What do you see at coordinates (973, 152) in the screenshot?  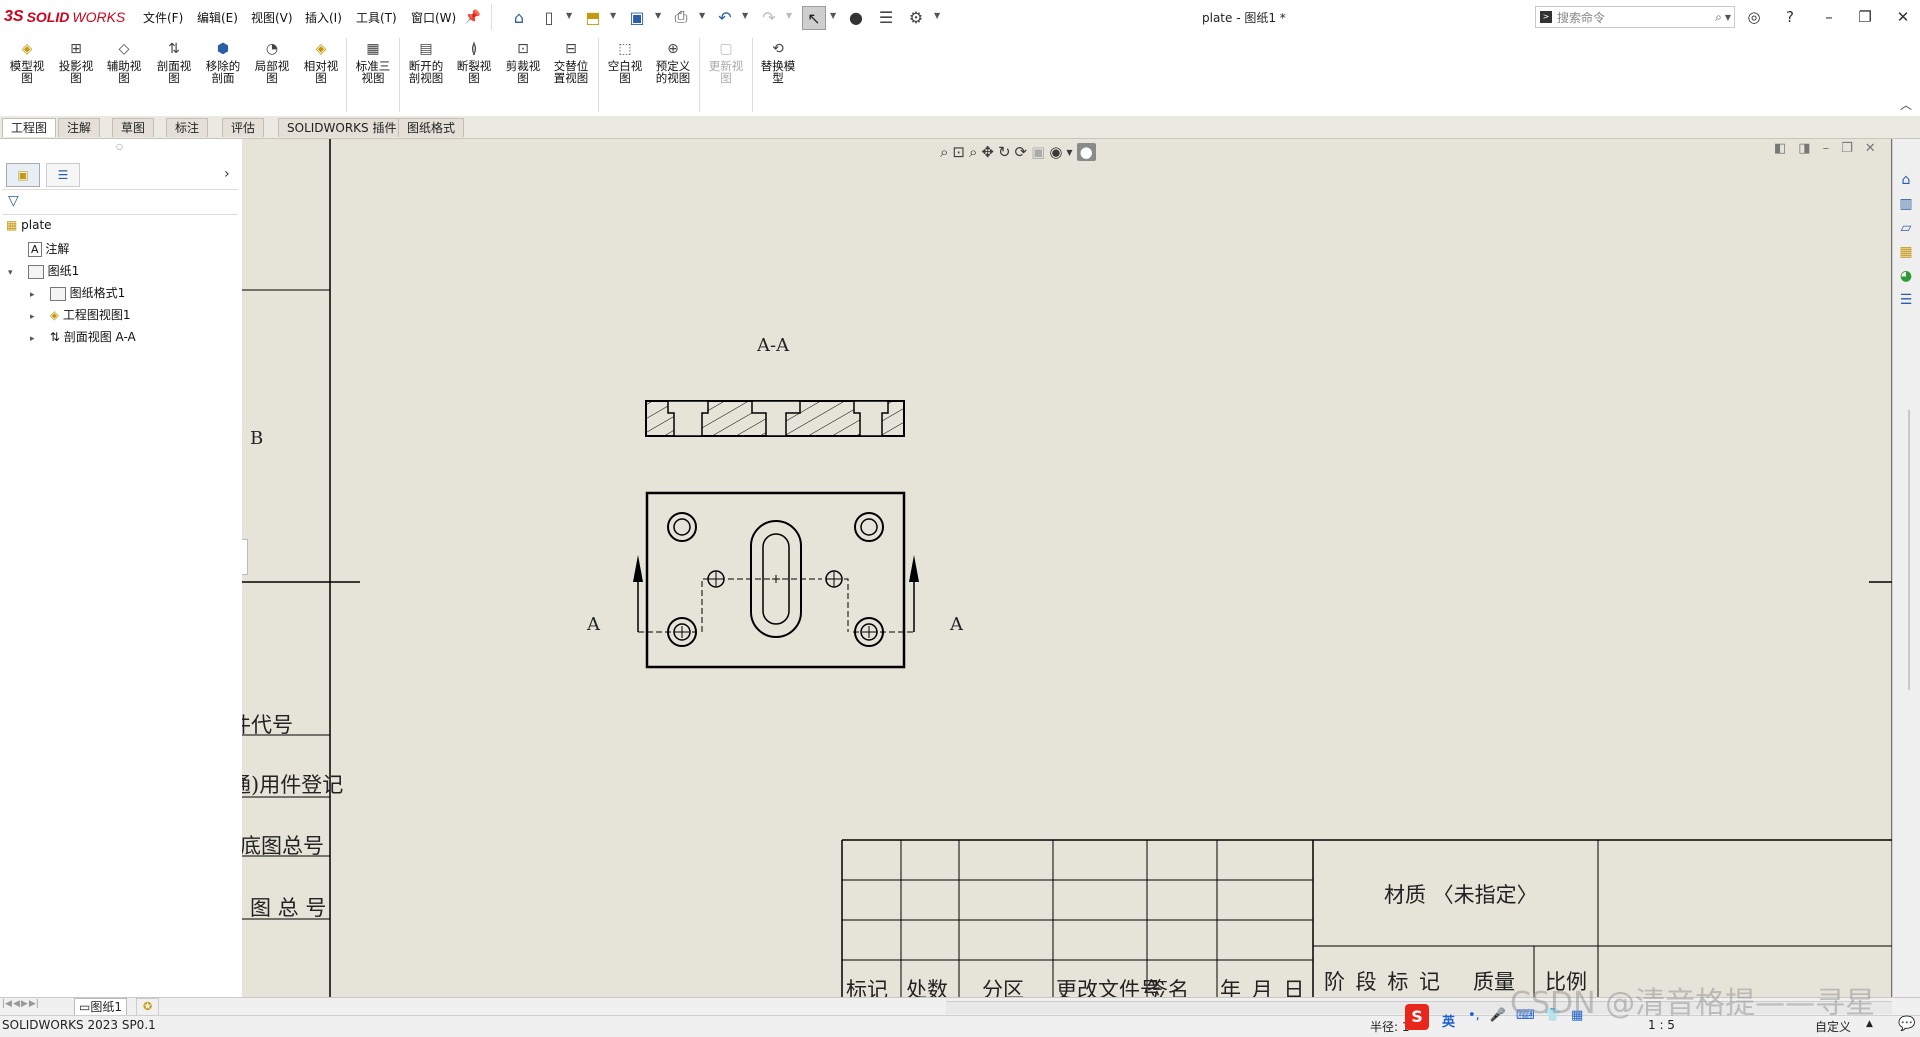 I see `previous-view-icon: ⌕` at bounding box center [973, 152].